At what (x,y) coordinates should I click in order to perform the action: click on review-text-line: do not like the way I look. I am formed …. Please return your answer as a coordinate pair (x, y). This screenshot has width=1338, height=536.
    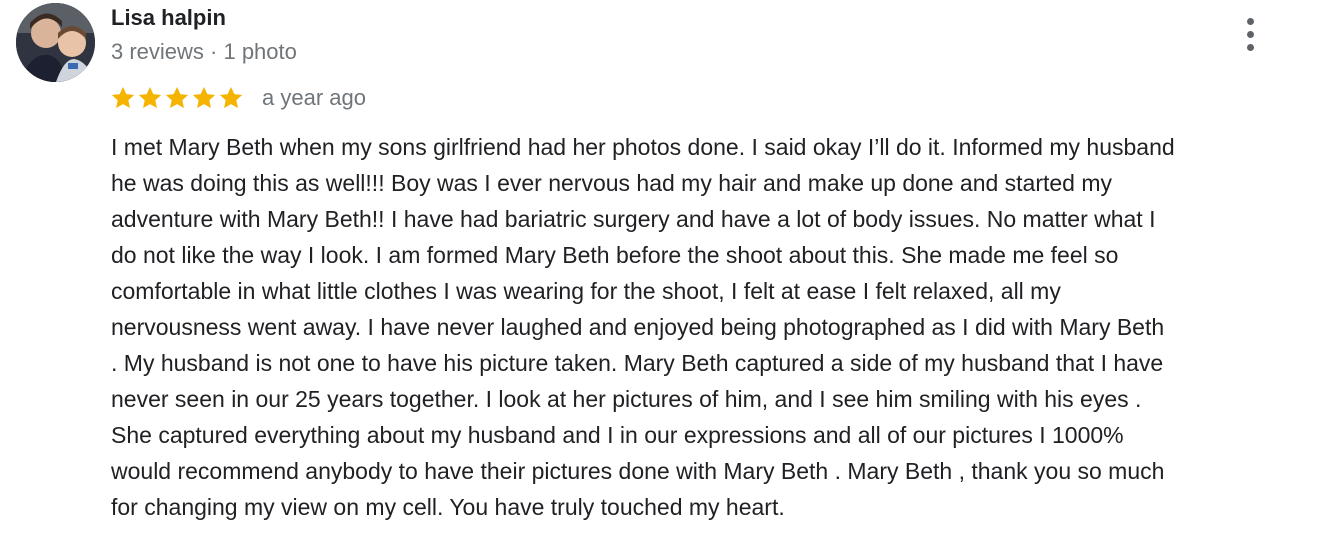
    Looking at the image, I should click on (615, 255).